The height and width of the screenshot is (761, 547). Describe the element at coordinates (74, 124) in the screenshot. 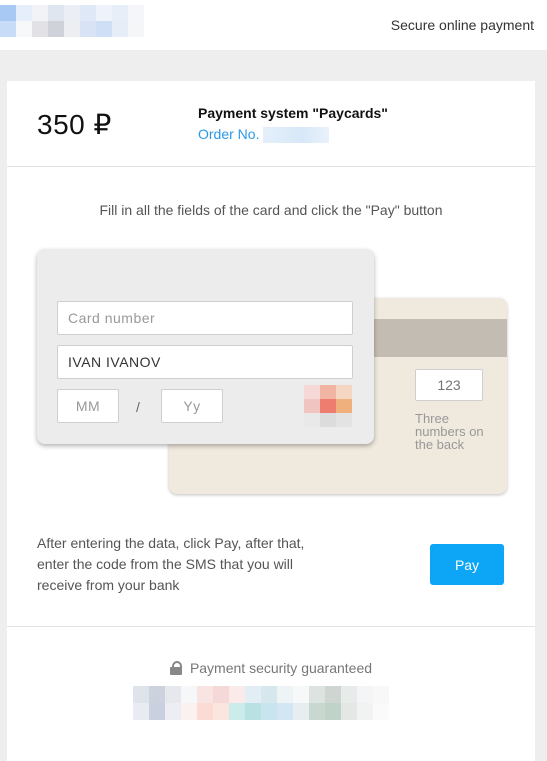

I see `payment-amount: 350 ₽` at that location.